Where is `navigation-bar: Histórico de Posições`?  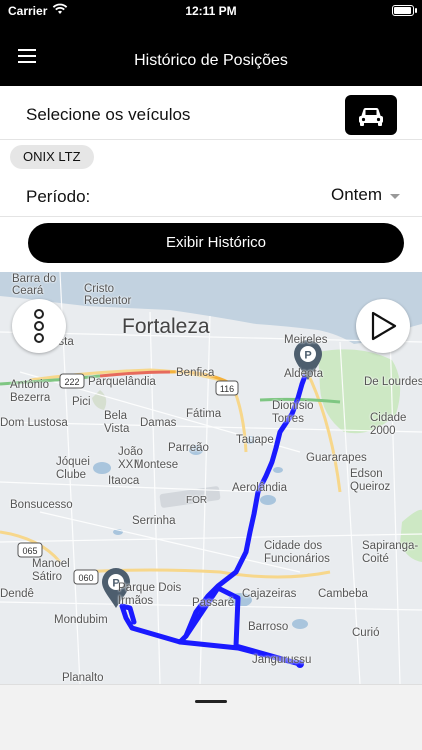
navigation-bar: Histórico de Posições is located at coordinates (211, 54).